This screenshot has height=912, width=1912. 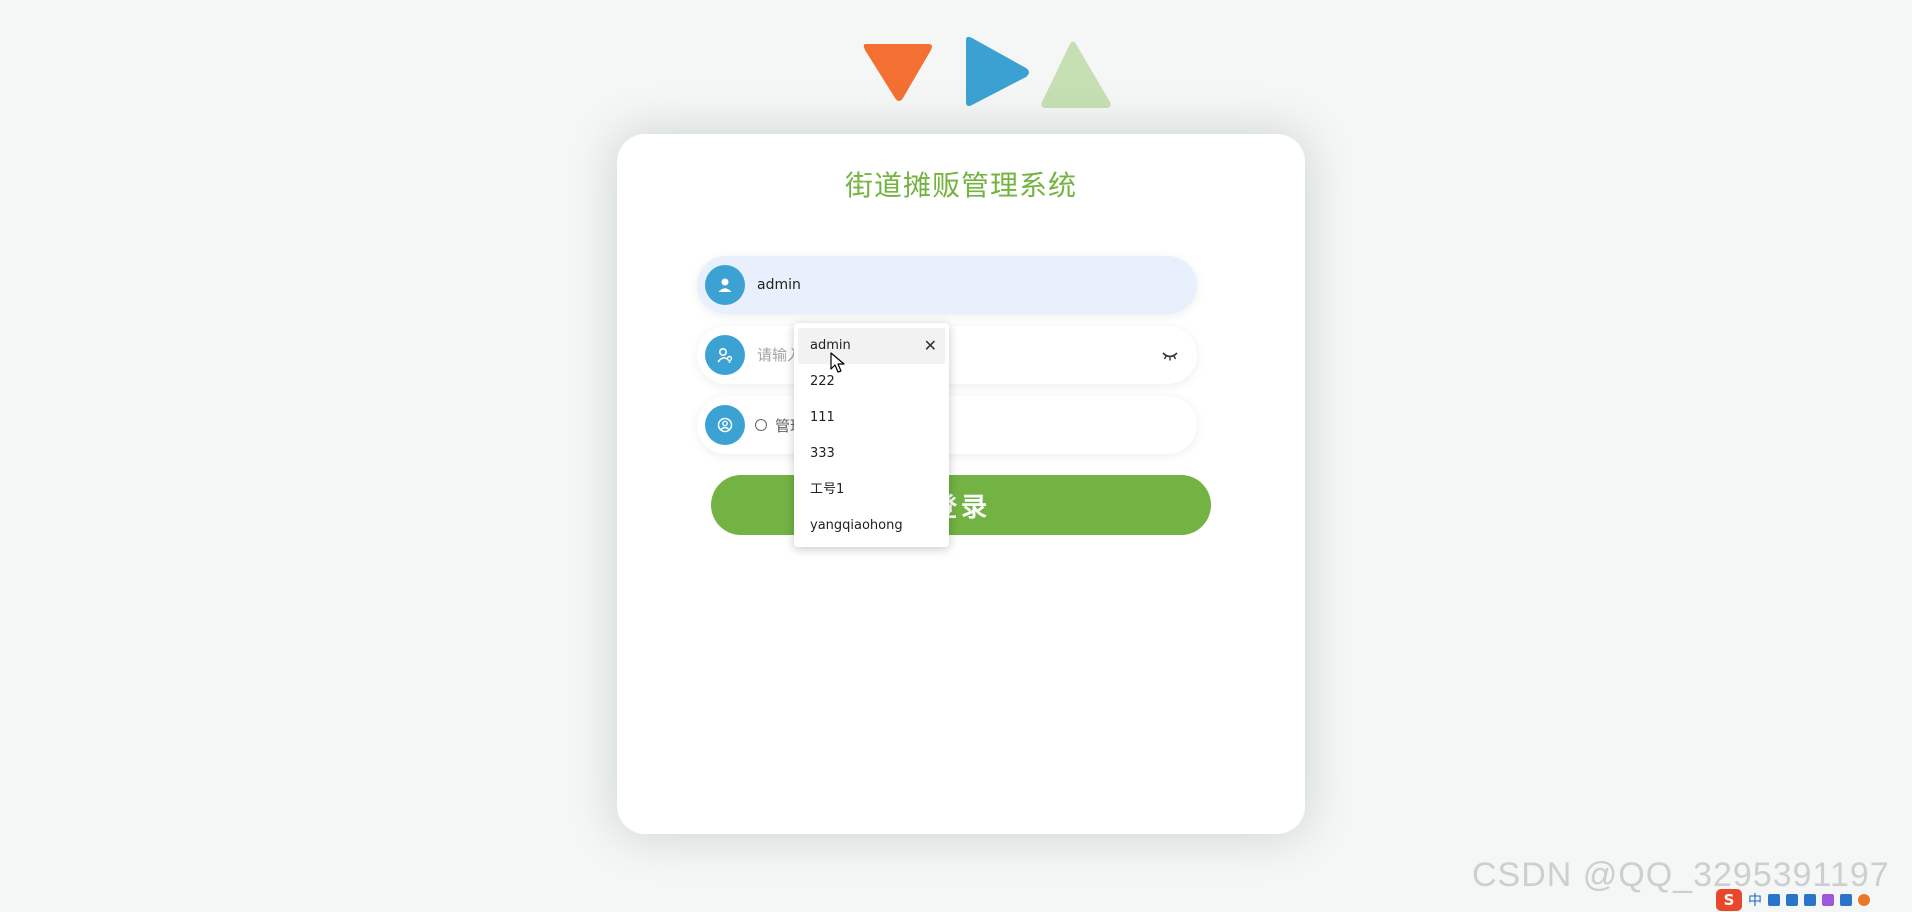 I want to click on autocomplete-item: yangqiaohong, so click(x=871, y=526).